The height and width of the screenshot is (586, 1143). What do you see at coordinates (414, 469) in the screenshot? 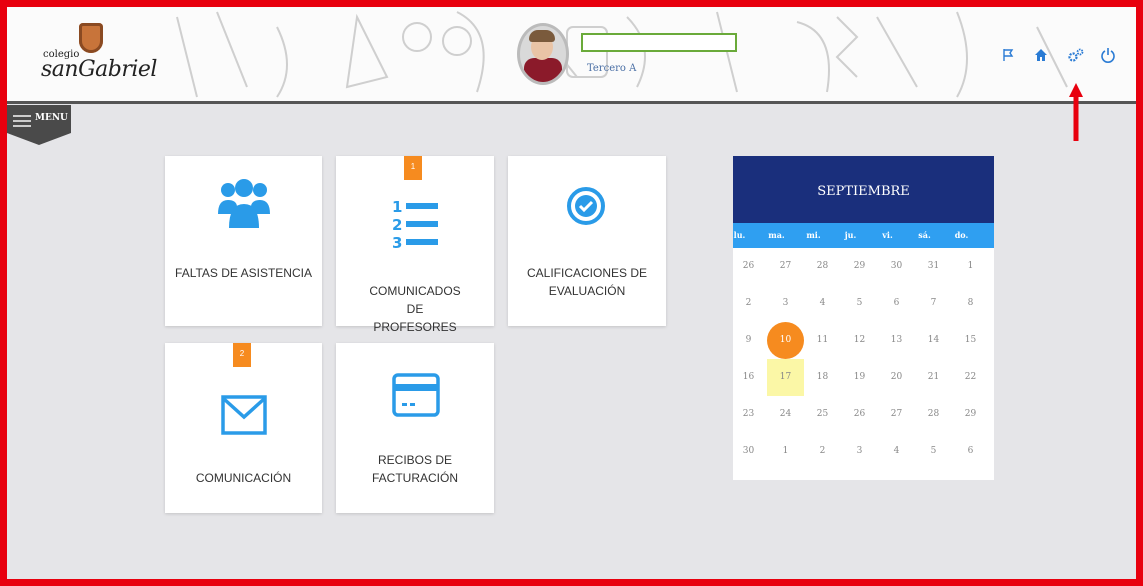
I see `tile-title: RECIBOS DE FACTURACIÓN` at bounding box center [414, 469].